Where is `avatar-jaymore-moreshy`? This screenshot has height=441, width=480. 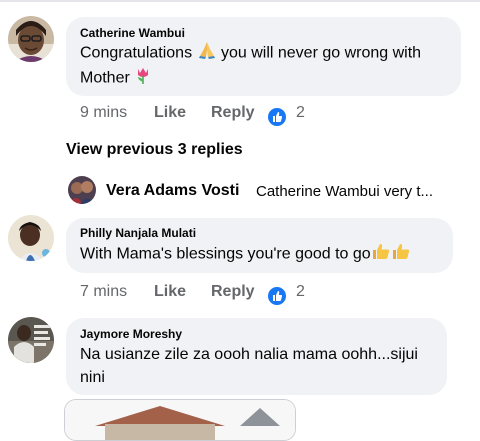 avatar-jaymore-moreshy is located at coordinates (31, 340).